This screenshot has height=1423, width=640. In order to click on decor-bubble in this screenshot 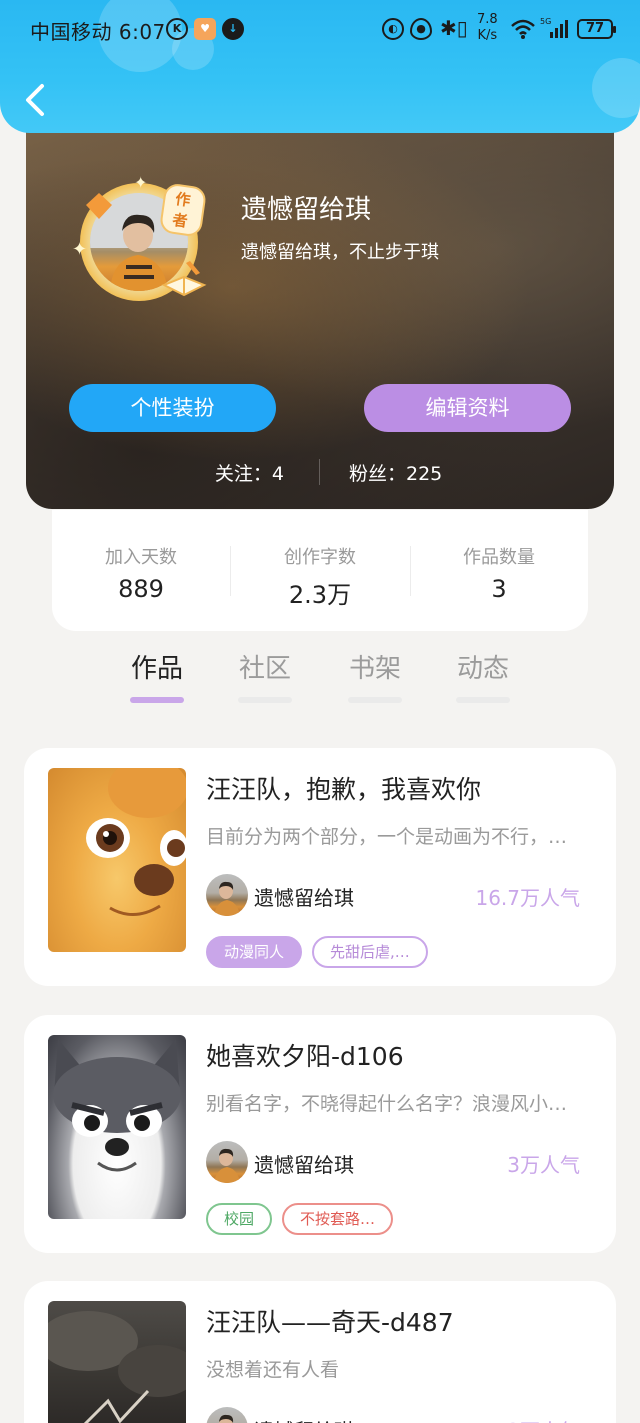, I will do `click(616, 88)`.